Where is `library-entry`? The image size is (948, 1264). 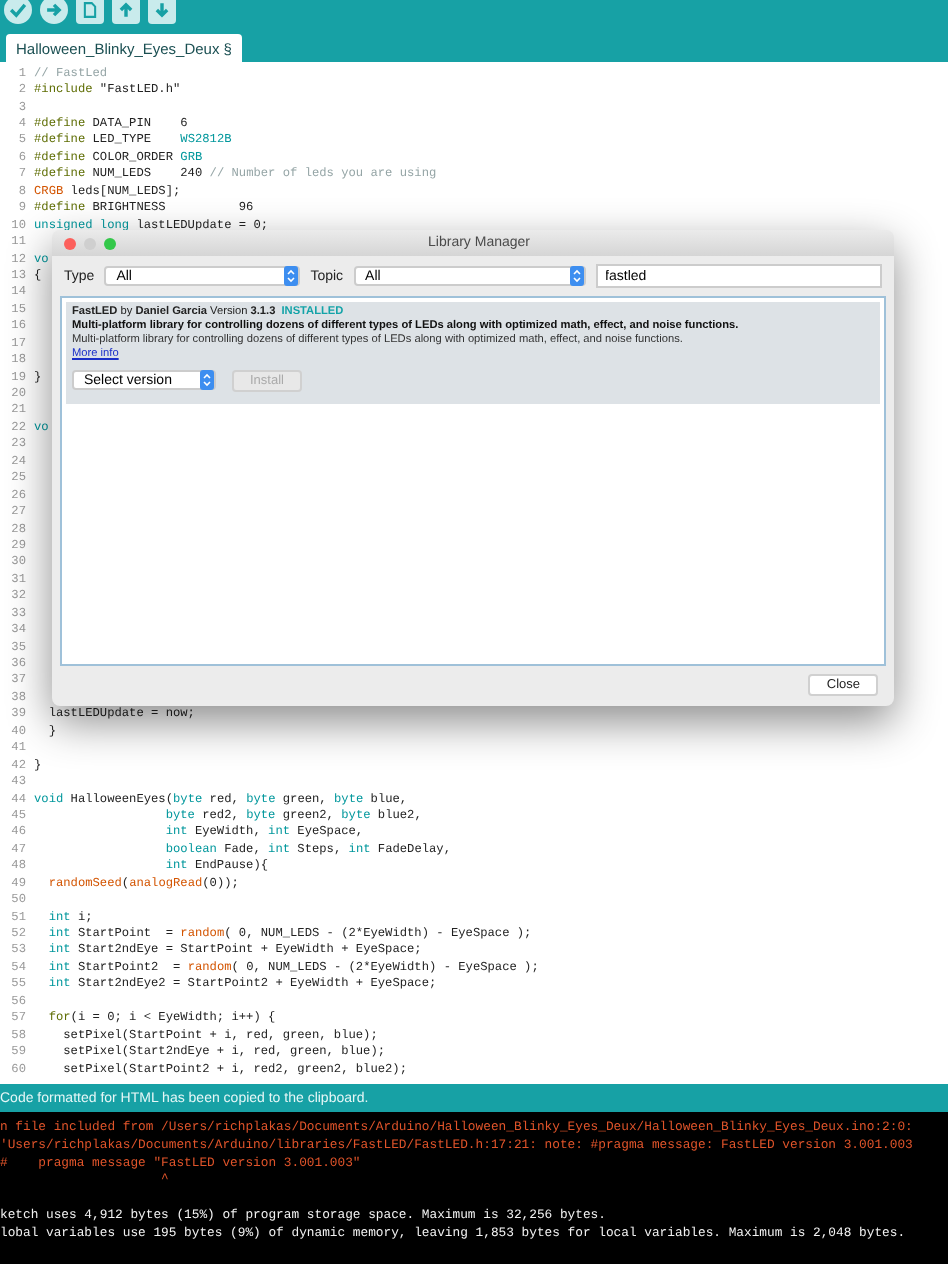 library-entry is located at coordinates (473, 353).